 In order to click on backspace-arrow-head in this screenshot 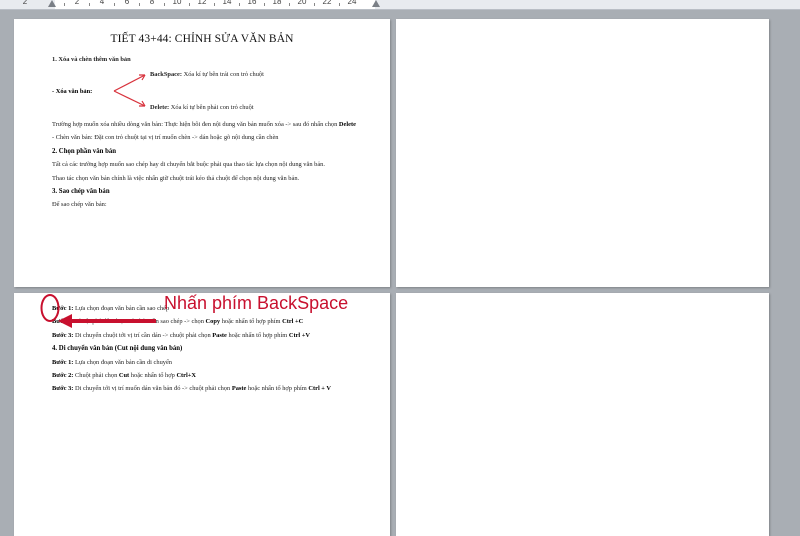, I will do `click(65, 321)`.